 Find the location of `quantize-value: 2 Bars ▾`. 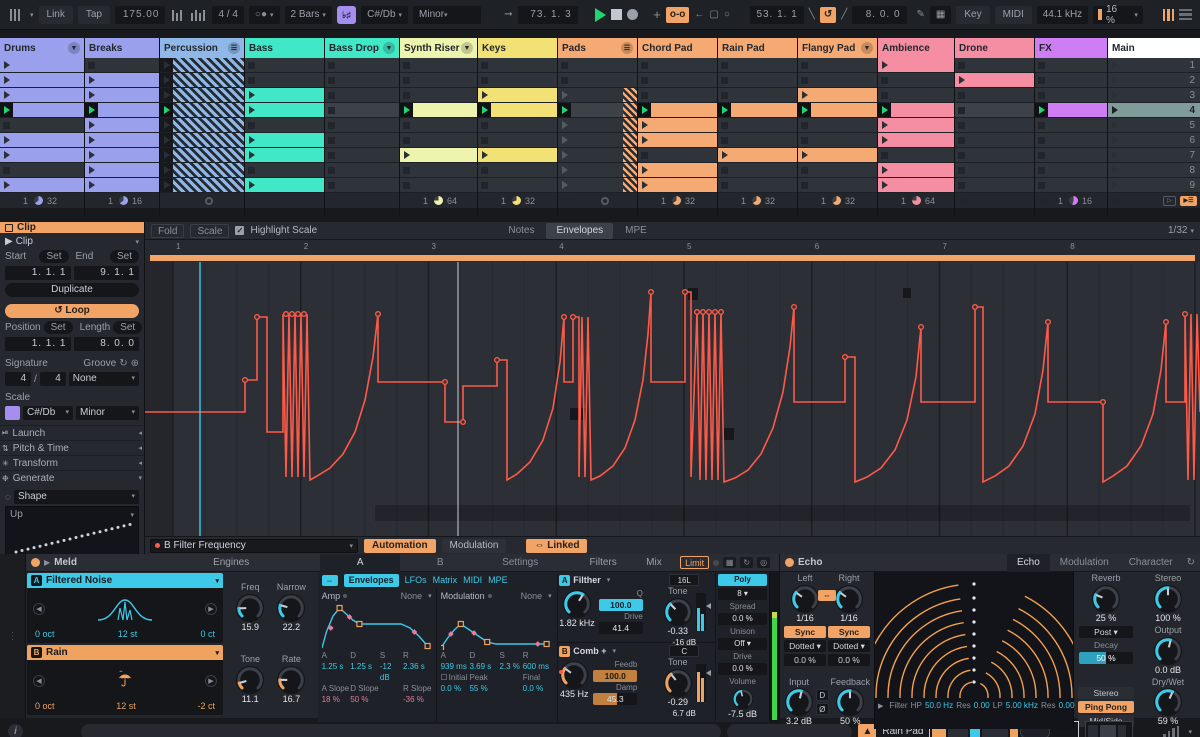

quantize-value: 2 Bars ▾ is located at coordinates (308, 14).